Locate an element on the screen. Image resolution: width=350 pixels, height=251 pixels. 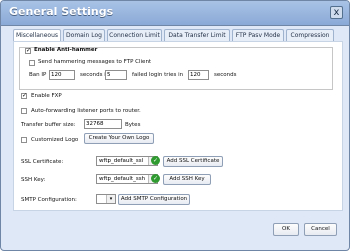
chevron-down-icon: ▾ is located at coordinates (110, 199).